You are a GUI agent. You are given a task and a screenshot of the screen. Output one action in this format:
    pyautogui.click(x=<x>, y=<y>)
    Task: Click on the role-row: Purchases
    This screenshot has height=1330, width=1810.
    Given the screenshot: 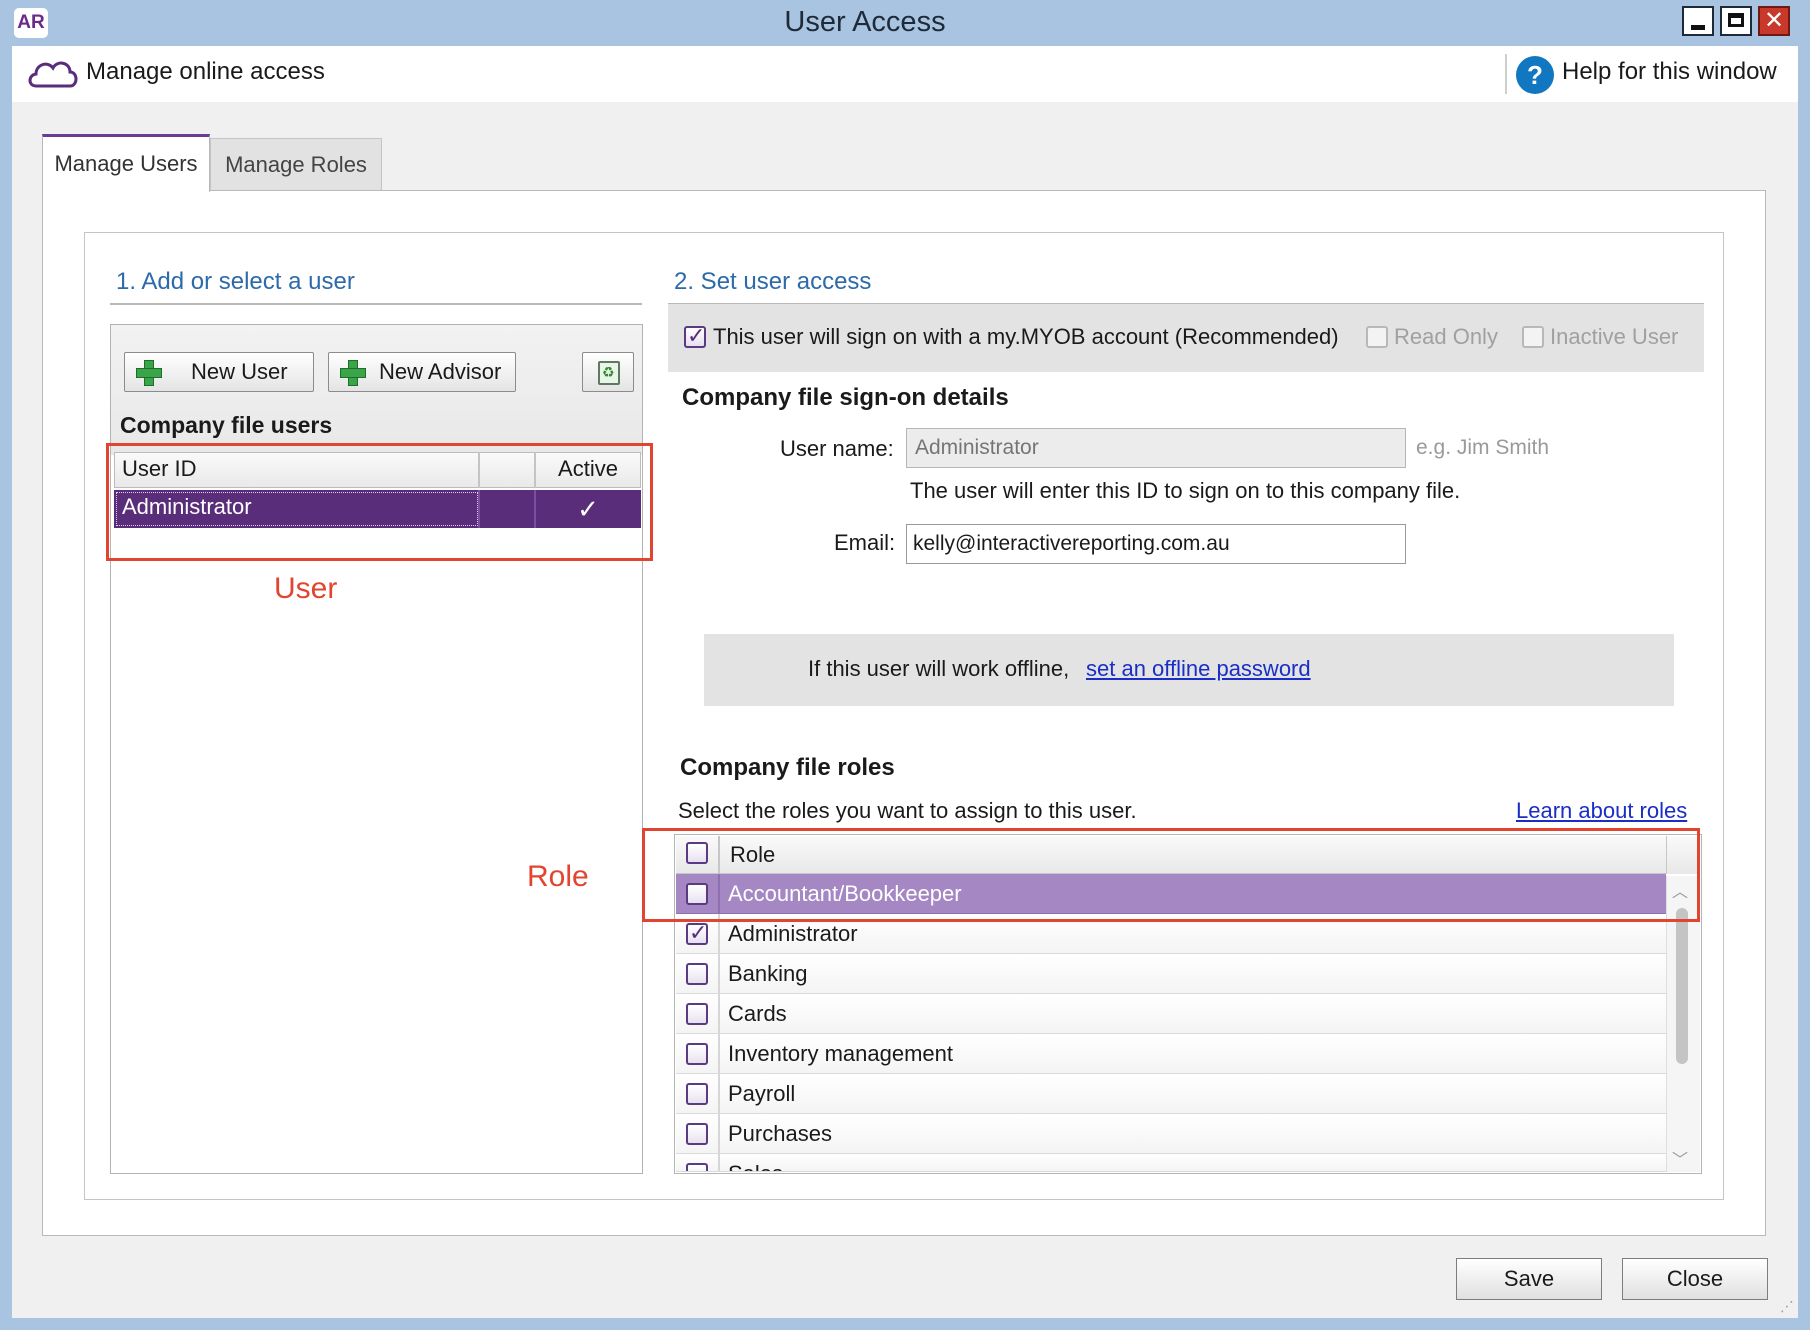 What is the action you would take?
    pyautogui.click(x=1171, y=1134)
    